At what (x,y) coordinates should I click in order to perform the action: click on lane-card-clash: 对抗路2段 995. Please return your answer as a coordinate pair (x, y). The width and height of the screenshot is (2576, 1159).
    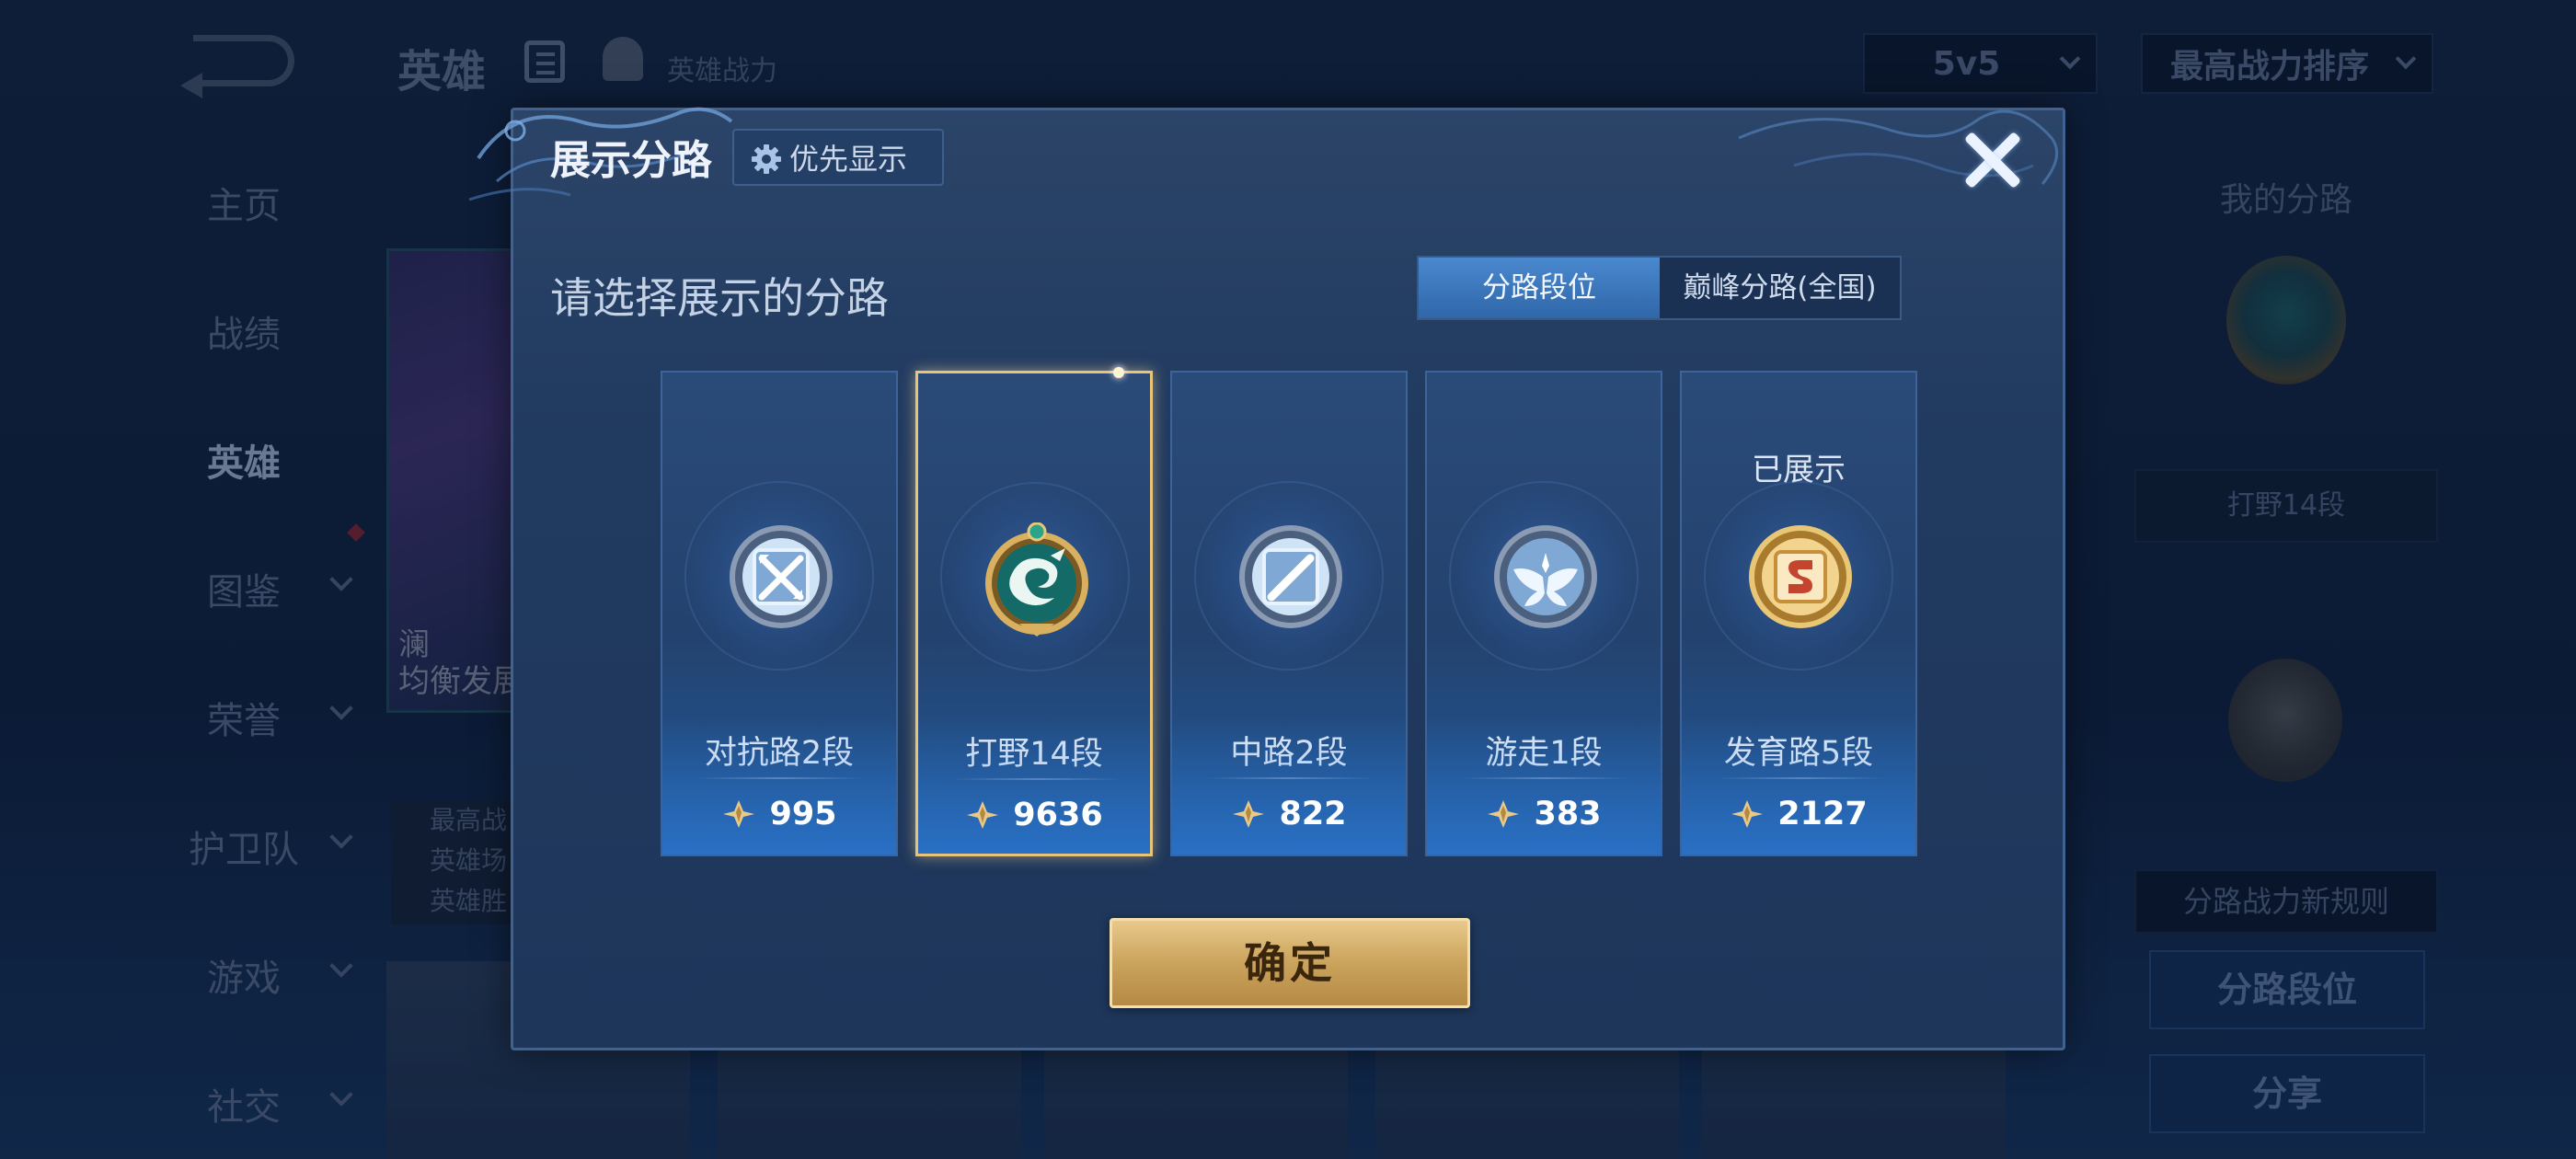
    Looking at the image, I should click on (779, 613).